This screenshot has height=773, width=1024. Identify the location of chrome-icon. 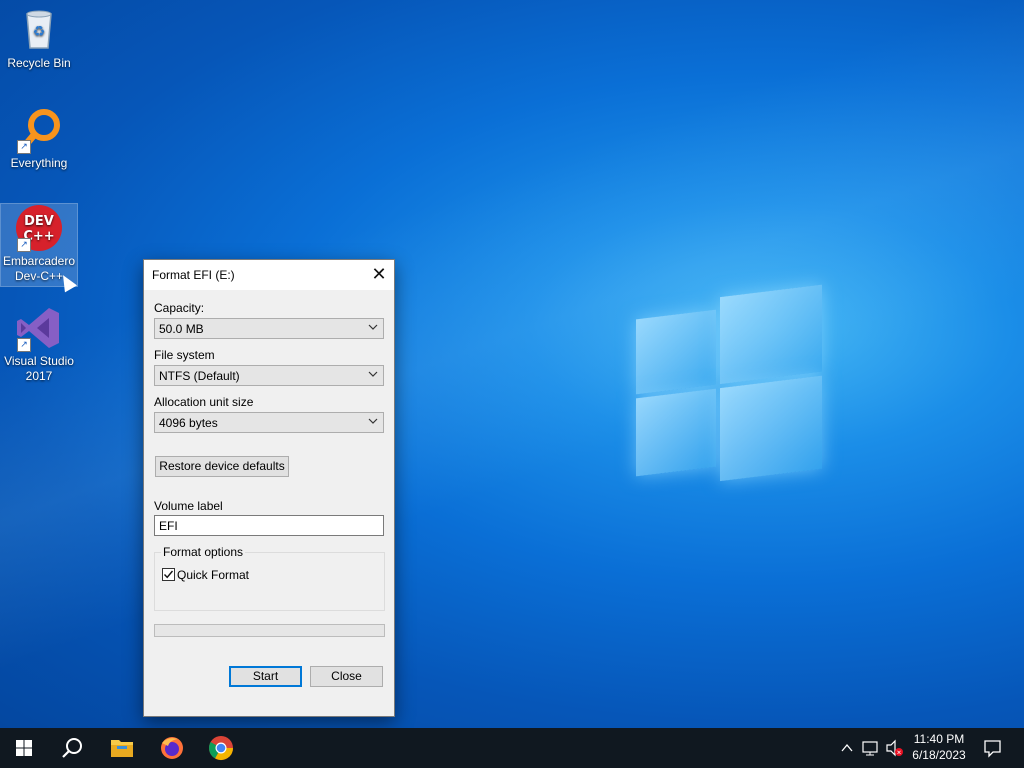
(220, 748).